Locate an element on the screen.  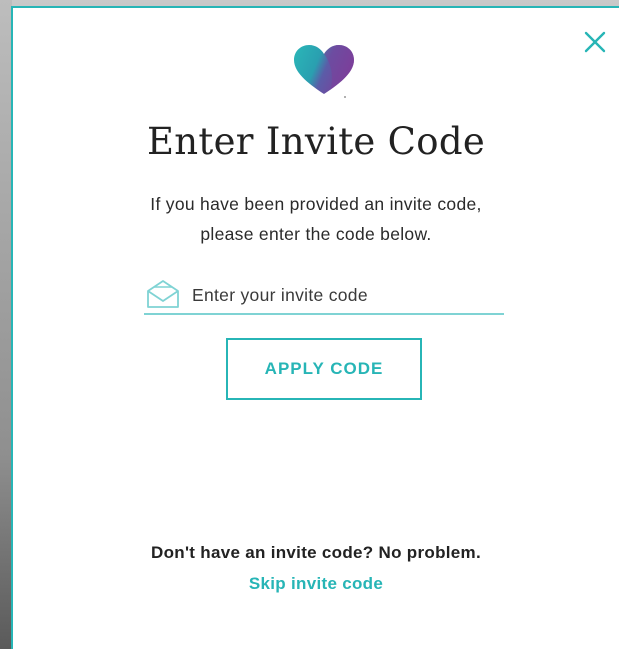
invite-code-field is located at coordinates (324, 297).